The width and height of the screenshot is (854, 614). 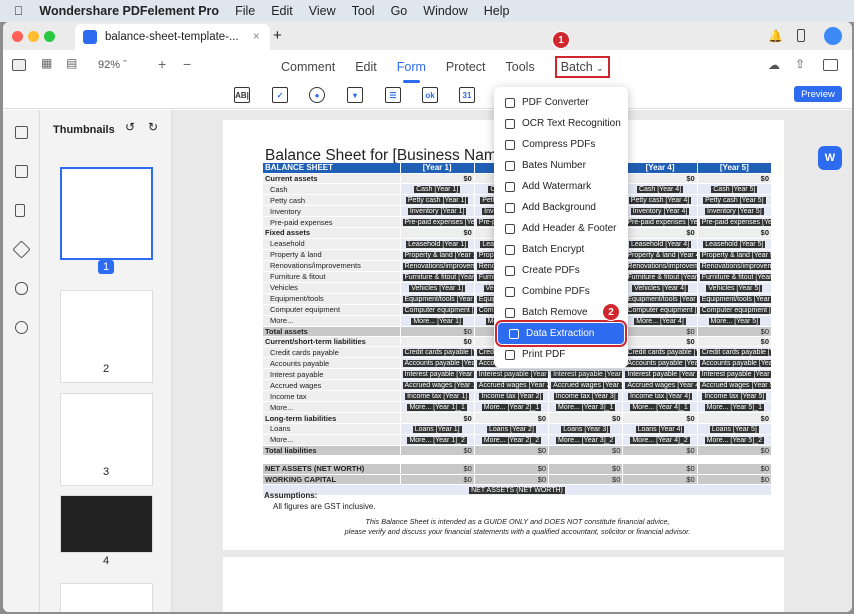 I want to click on menu-item-batch-encrypt: Batch Encrypt, so click(x=561, y=249).